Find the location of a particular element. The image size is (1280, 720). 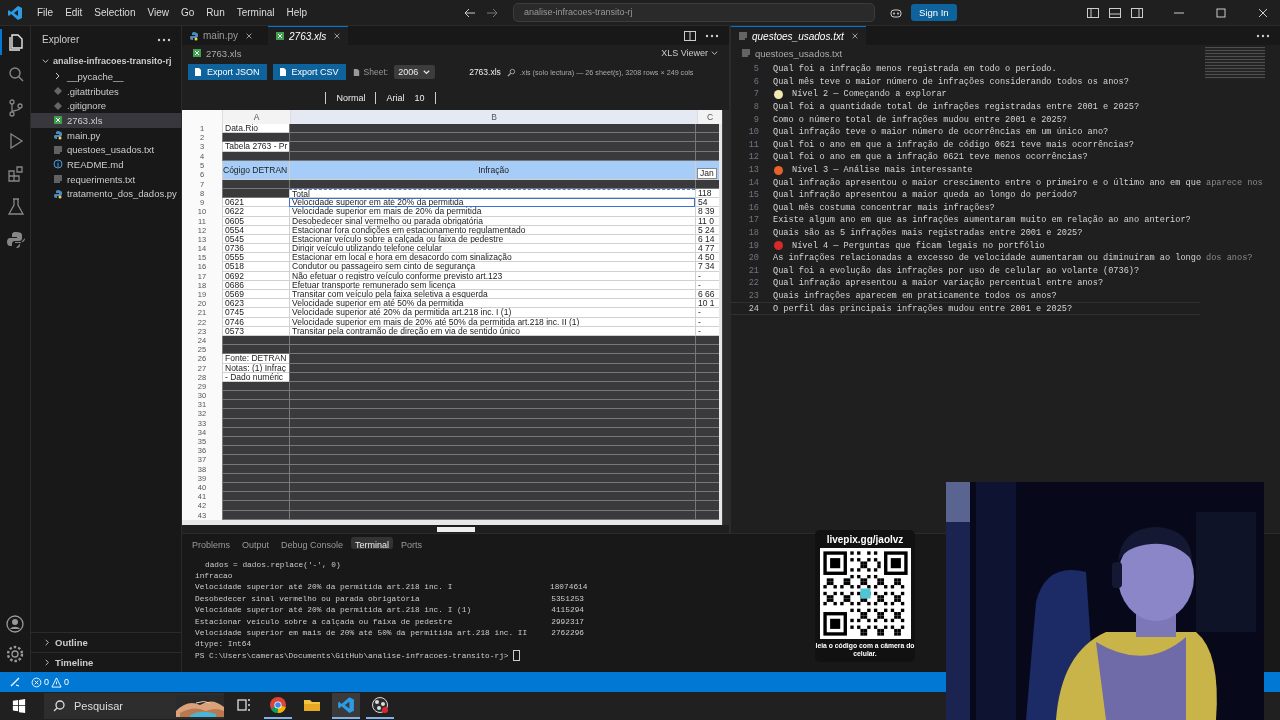

scrollbar is located at coordinates (455, 529).